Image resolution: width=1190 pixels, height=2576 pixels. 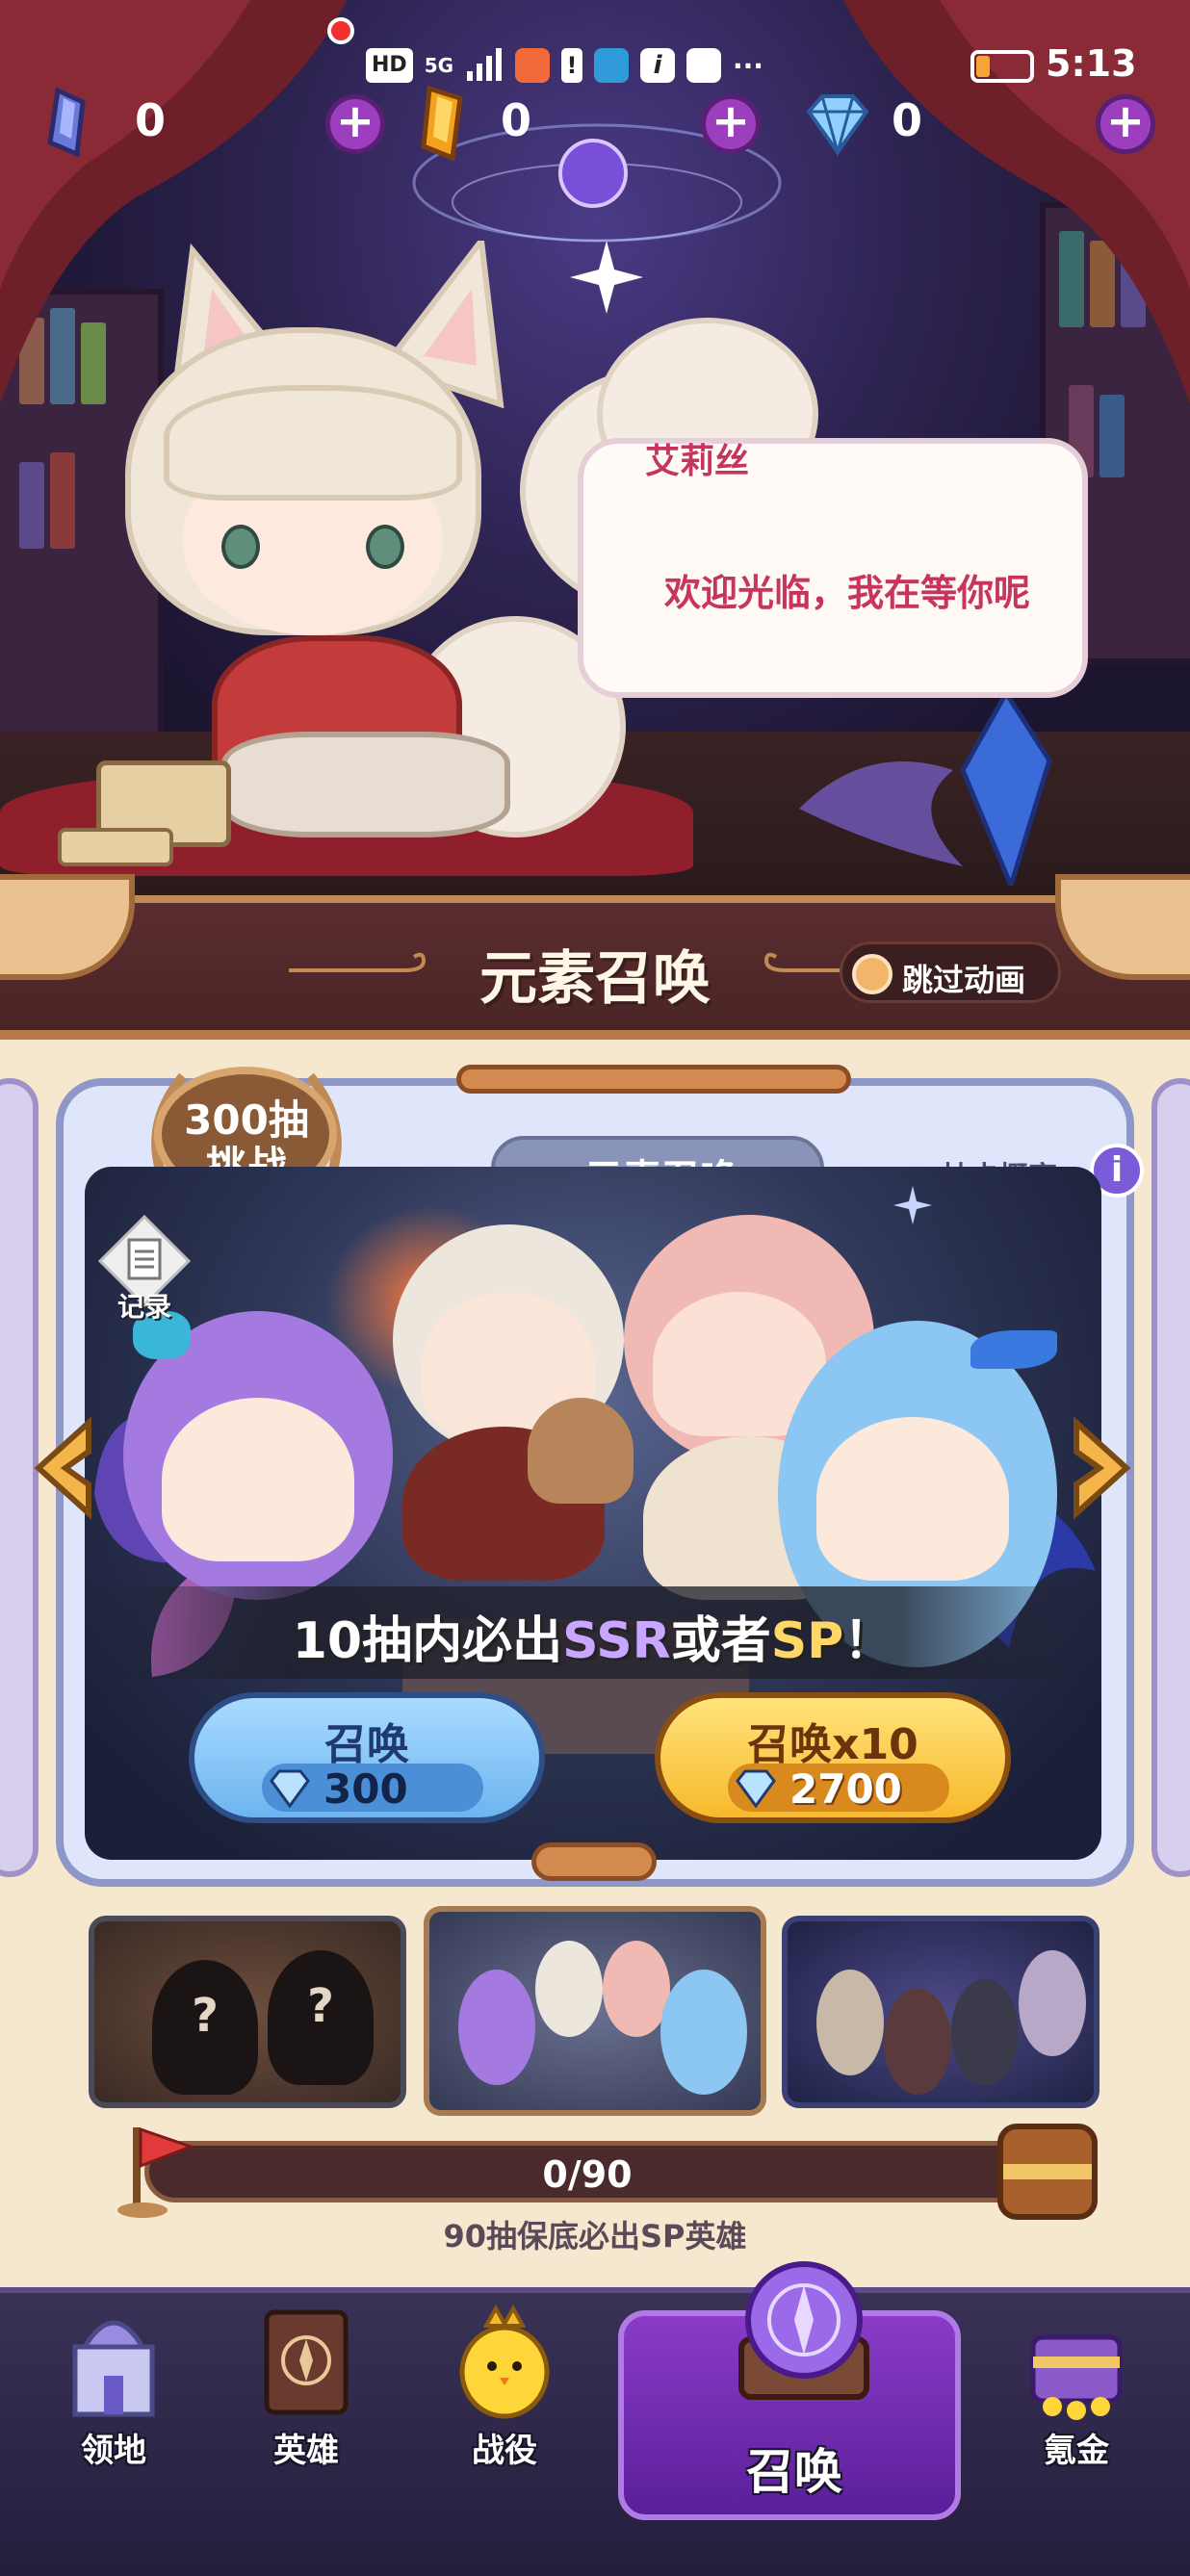 I want to click on teddy-bear, so click(x=581, y=1451).